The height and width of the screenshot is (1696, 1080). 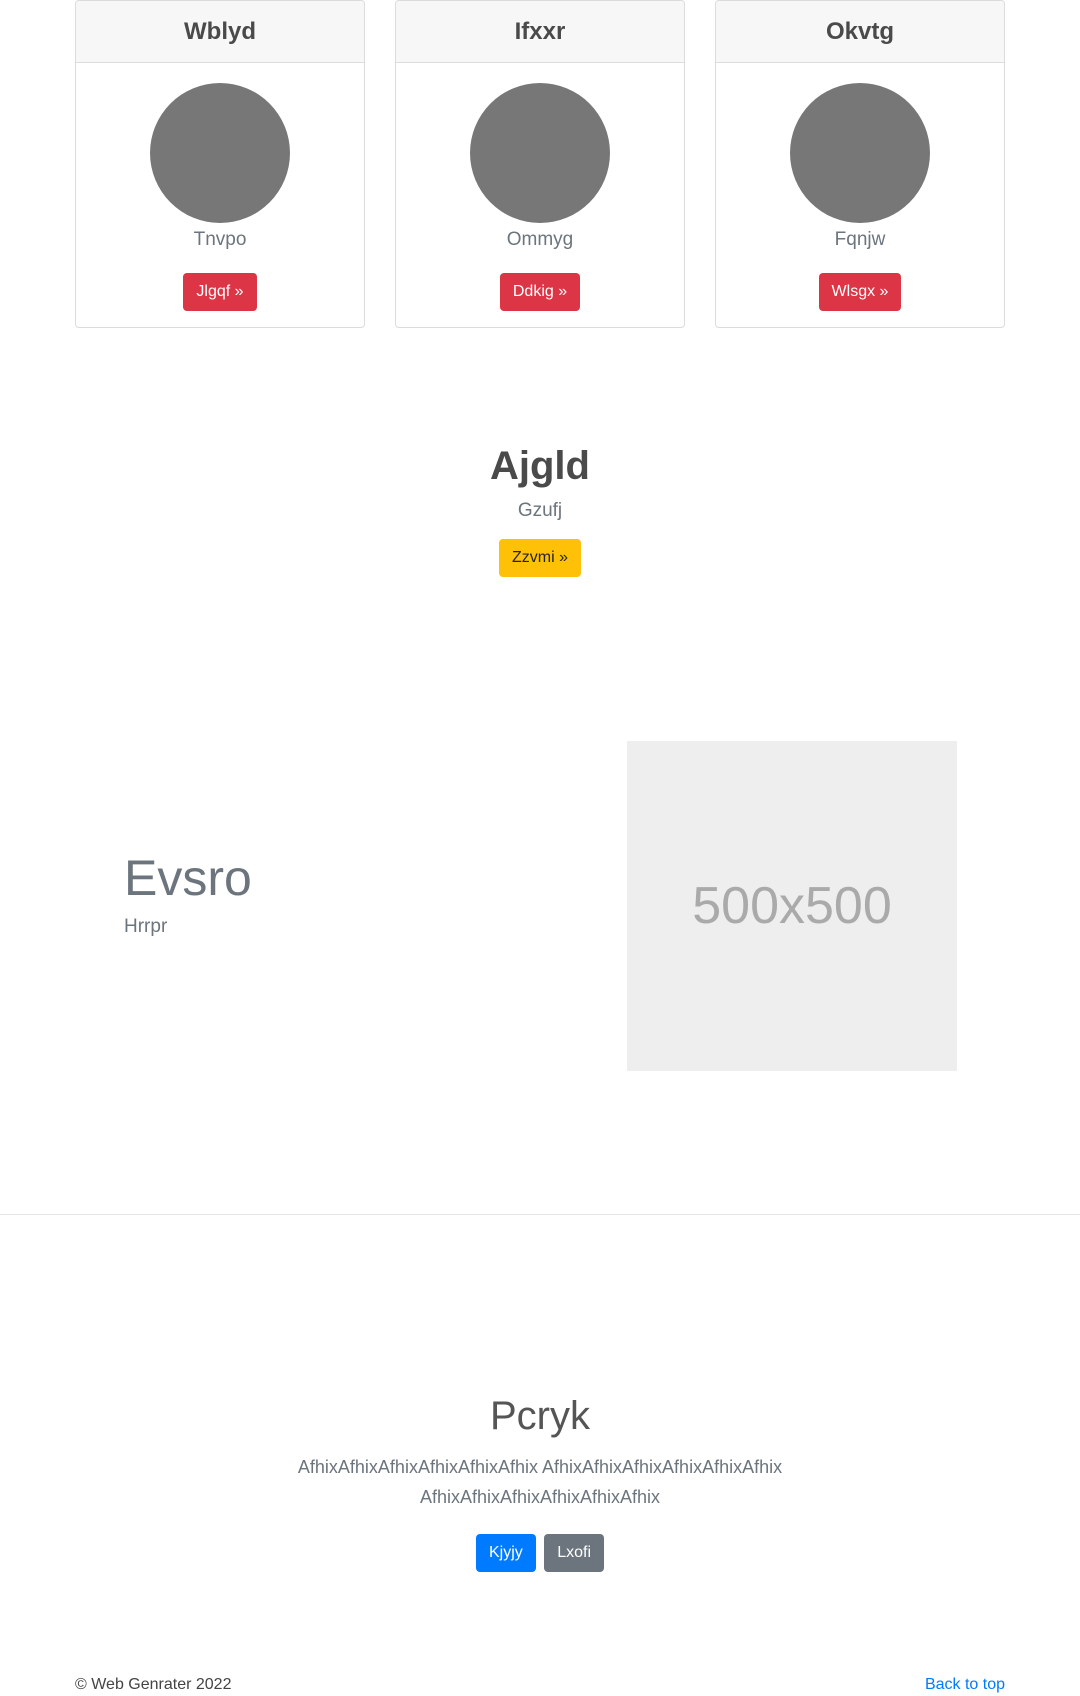 I want to click on feature-title: Evsro, so click(x=188, y=878).